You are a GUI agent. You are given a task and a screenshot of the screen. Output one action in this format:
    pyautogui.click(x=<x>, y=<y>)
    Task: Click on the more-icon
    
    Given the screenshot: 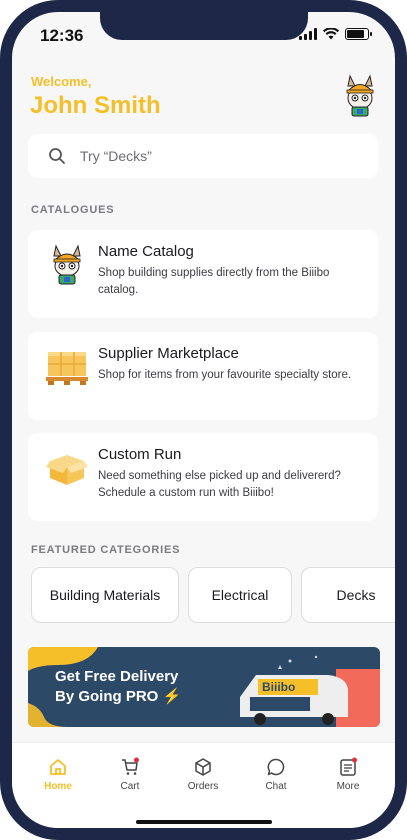 What is the action you would take?
    pyautogui.click(x=348, y=766)
    